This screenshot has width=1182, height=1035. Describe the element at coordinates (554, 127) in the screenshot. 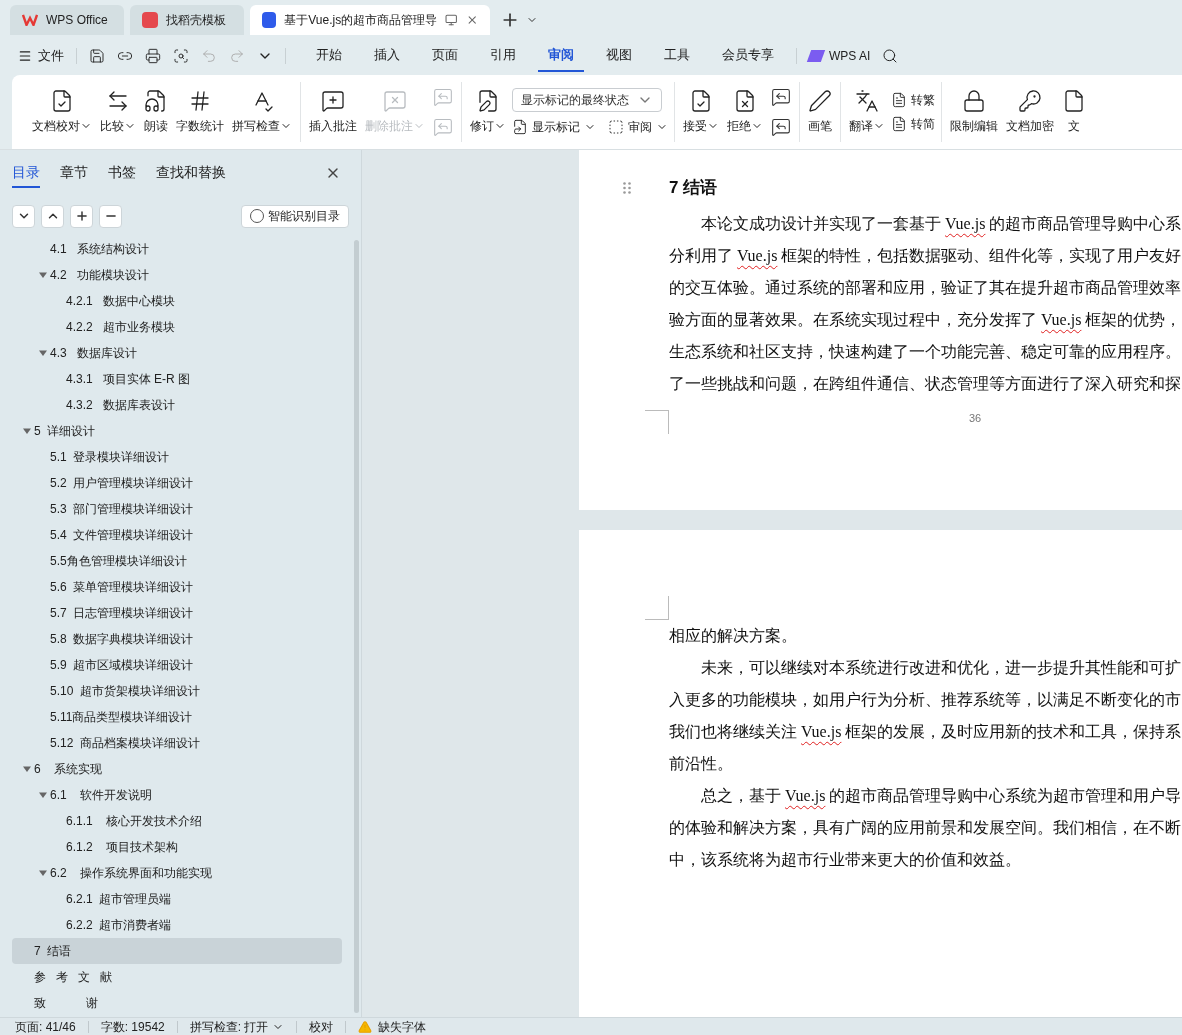

I see `ribbon-small-button: 显示标记` at that location.